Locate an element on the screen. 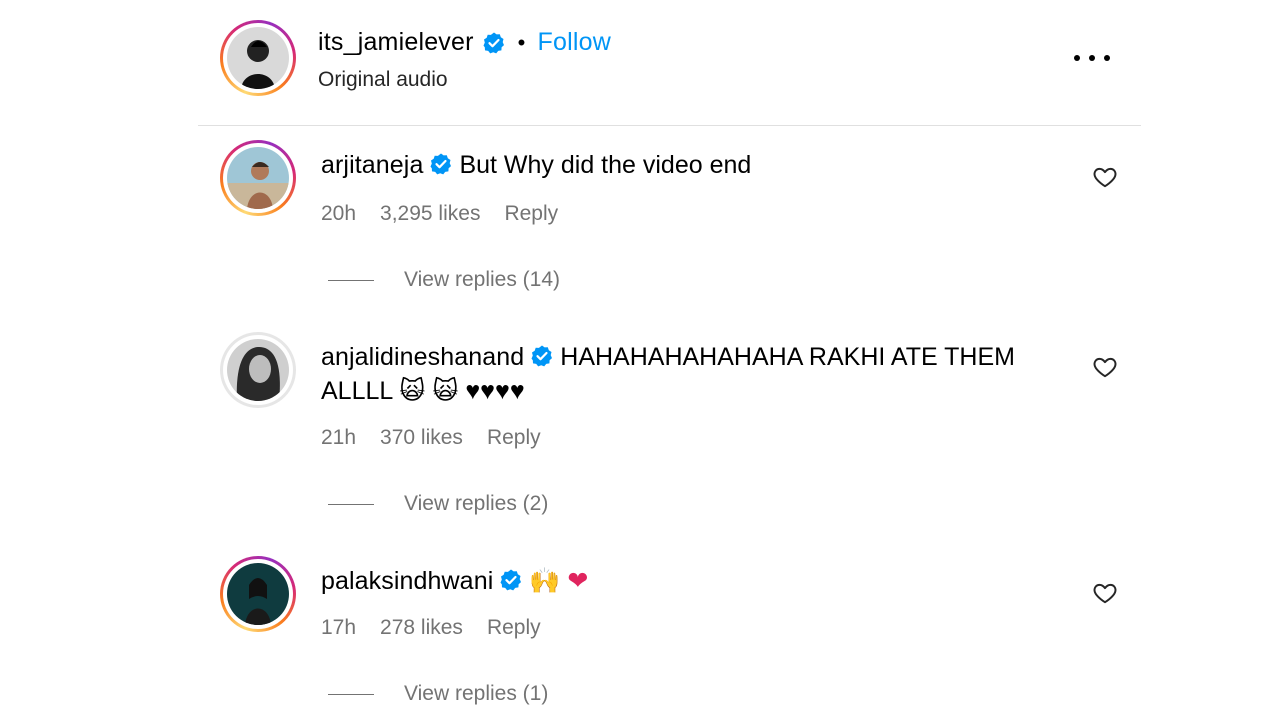  view-replies-button: View replies (1) is located at coordinates (438, 694).